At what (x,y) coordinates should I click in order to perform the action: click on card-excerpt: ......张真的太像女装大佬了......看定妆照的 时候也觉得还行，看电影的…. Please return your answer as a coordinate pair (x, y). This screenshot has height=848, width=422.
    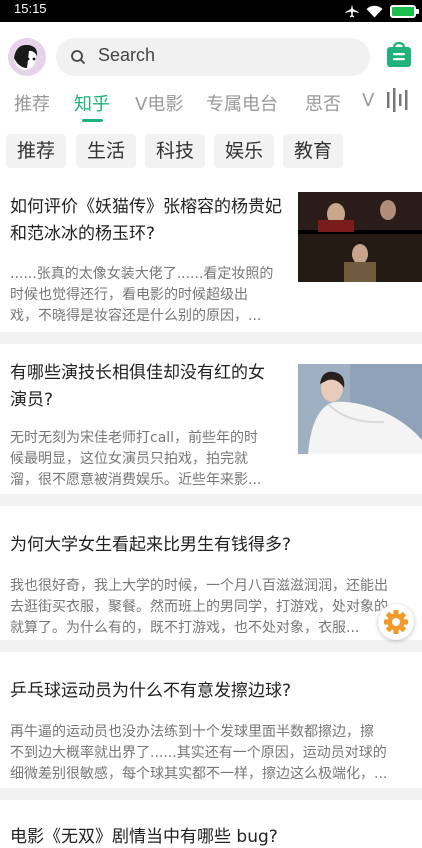
    Looking at the image, I should click on (141, 295).